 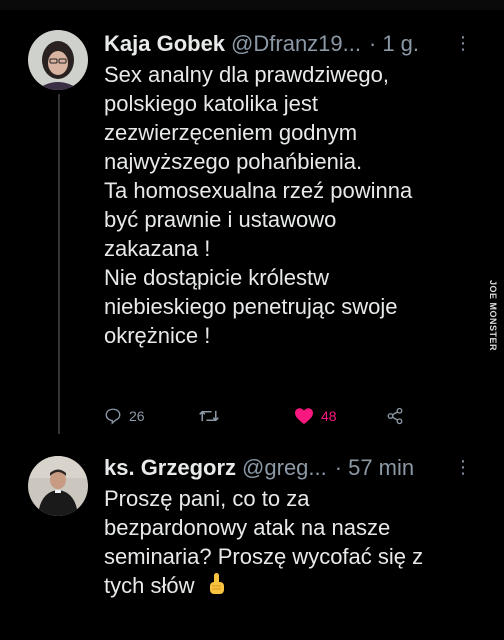 I want to click on like-count: 48, so click(x=329, y=416).